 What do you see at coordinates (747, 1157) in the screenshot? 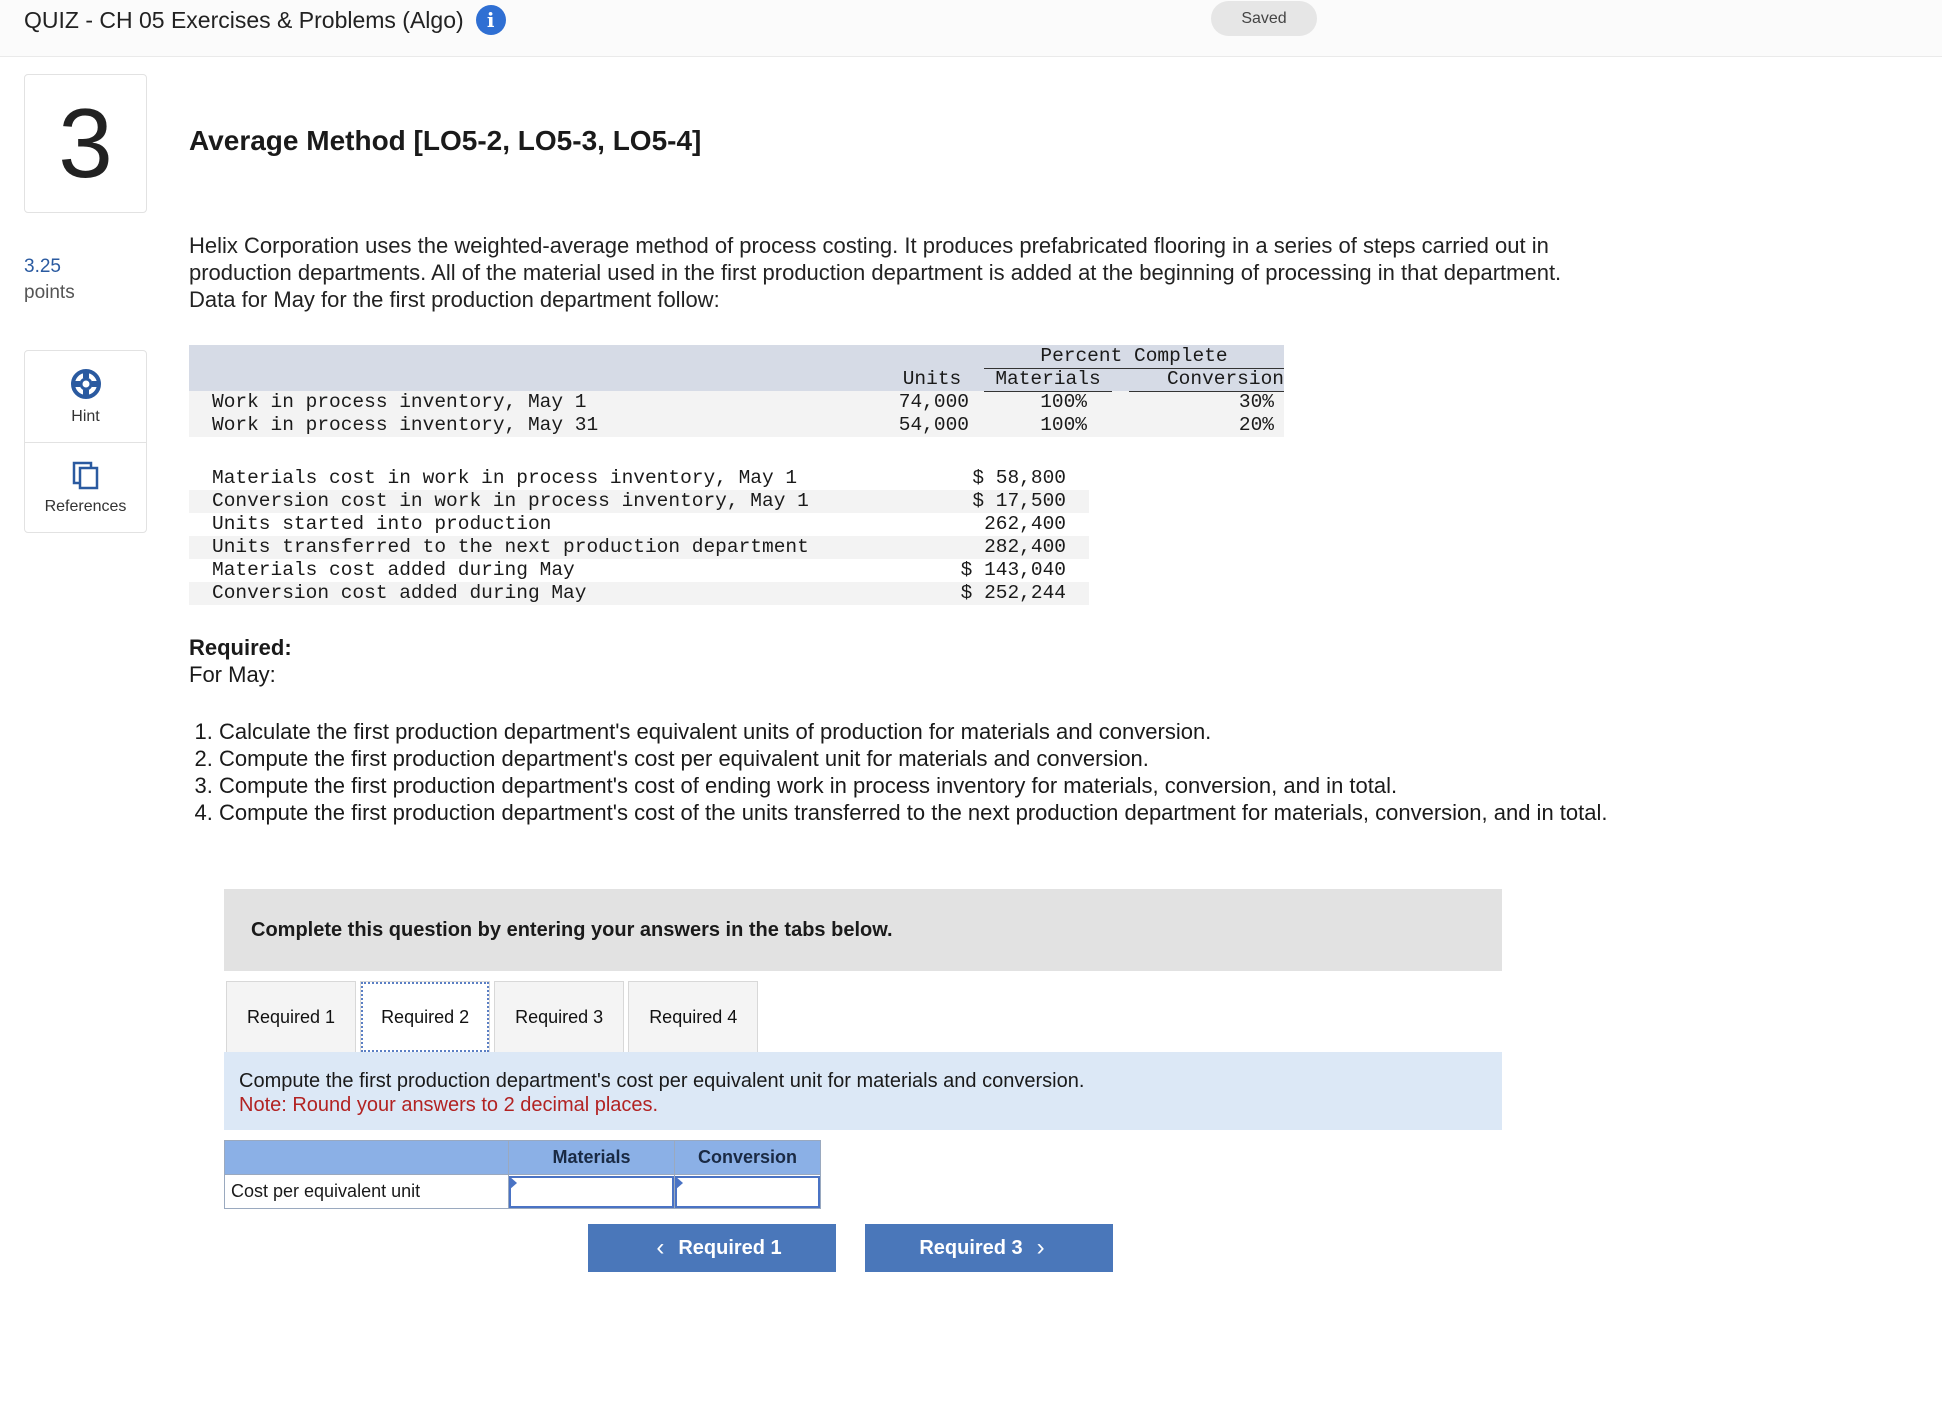
I see `conversion-column-header: Conversion` at bounding box center [747, 1157].